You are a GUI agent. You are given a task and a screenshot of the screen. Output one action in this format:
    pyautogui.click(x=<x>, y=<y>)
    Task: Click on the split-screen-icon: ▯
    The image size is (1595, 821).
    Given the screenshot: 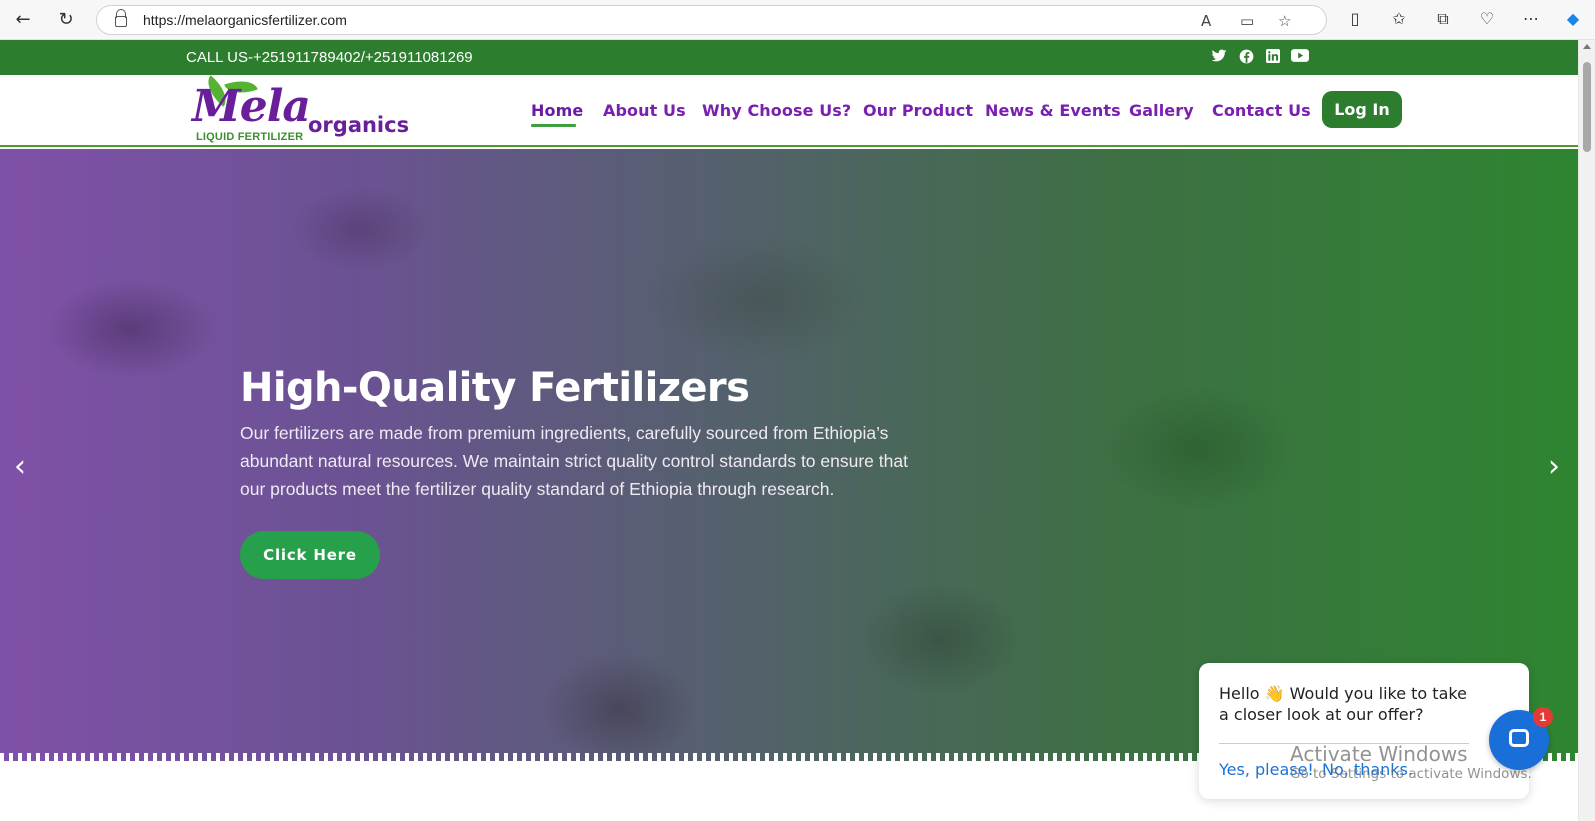 What is the action you would take?
    pyautogui.click(x=1355, y=18)
    